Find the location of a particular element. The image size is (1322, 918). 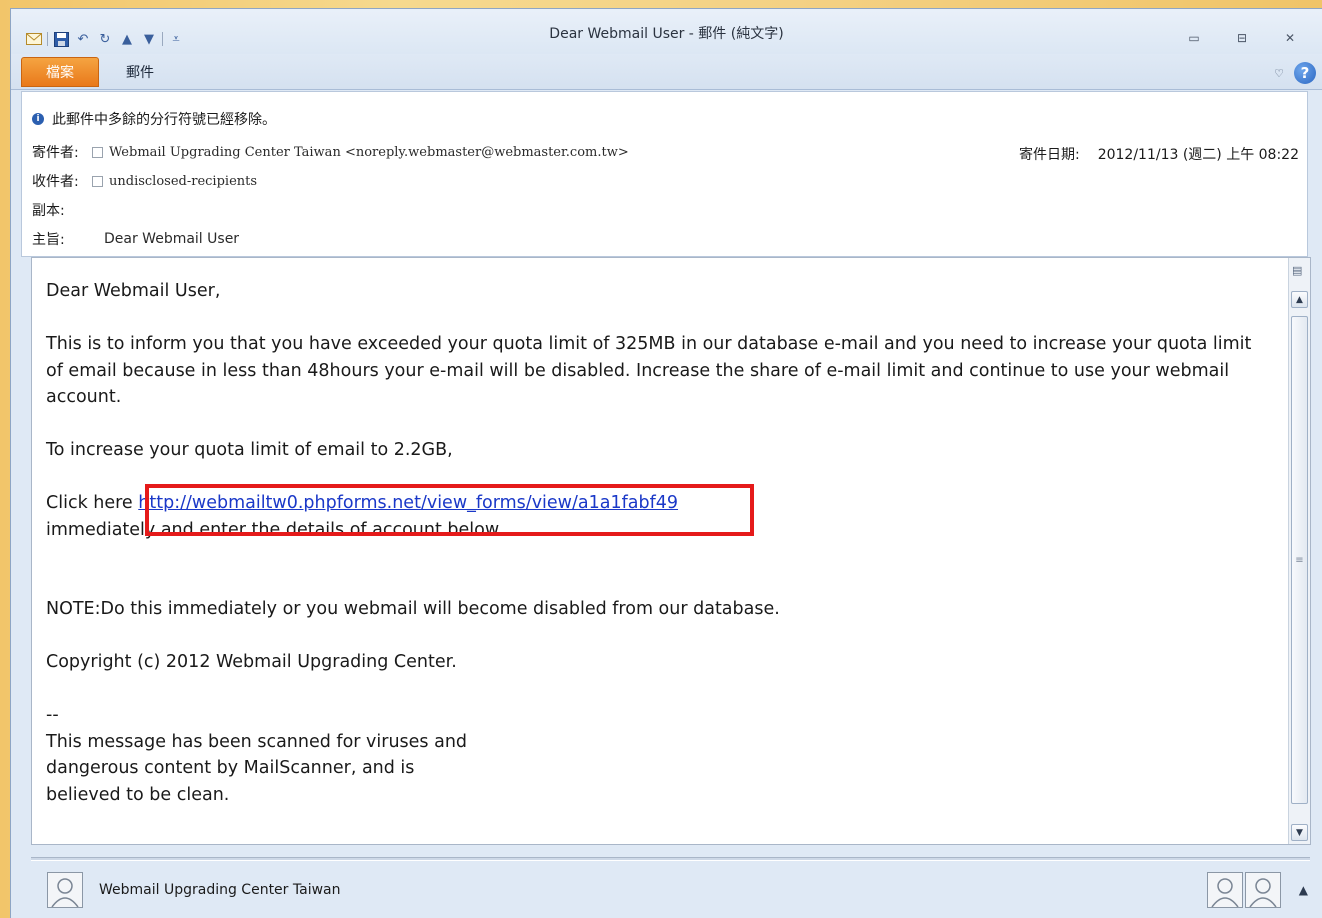

date-label: 寄件日期: is located at coordinates (1049, 155).